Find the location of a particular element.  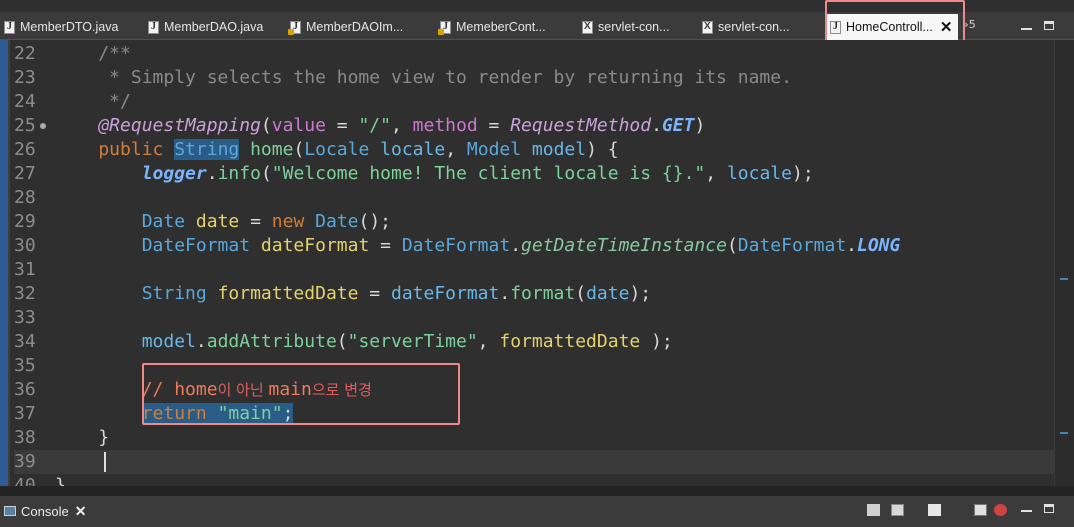

console-minimize-icon is located at coordinates (1026, 515).